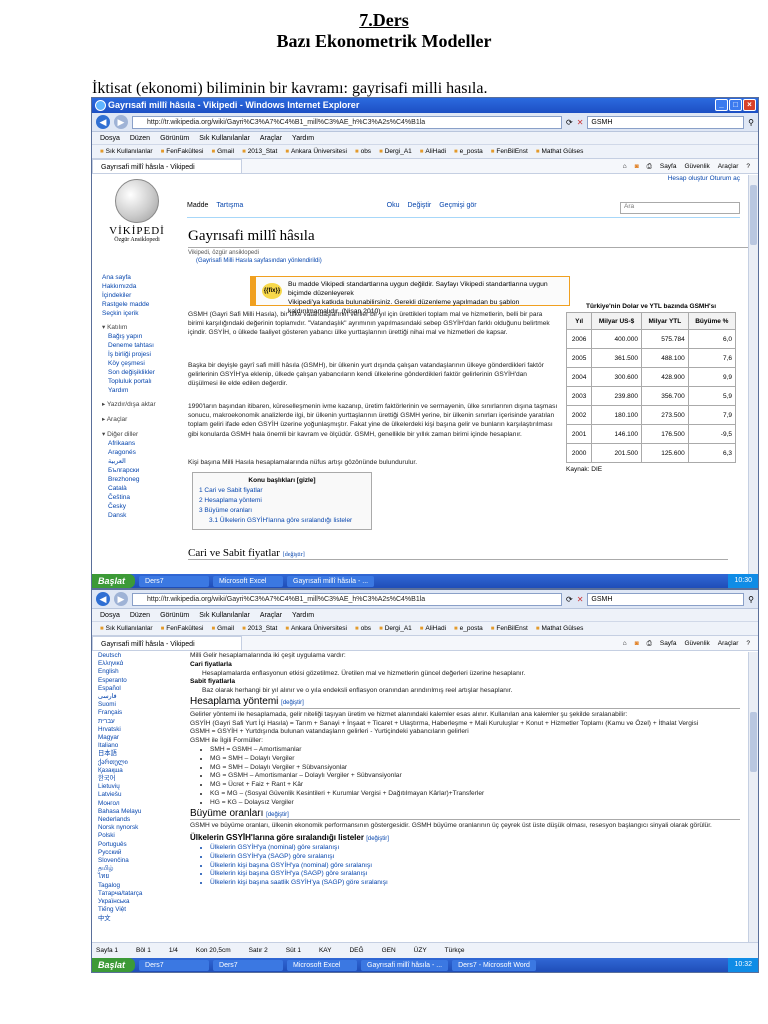 The image size is (768, 1024). I want to click on tab-edit: Değiştir, so click(420, 209).